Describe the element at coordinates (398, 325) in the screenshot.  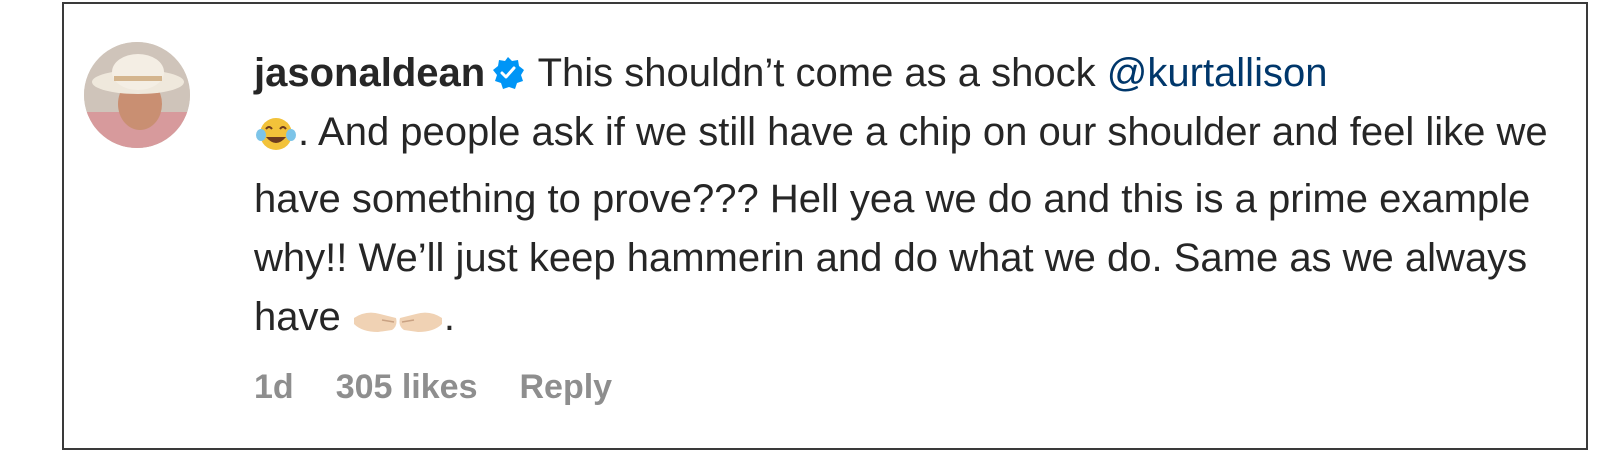
I see `fist-bump-icon` at that location.